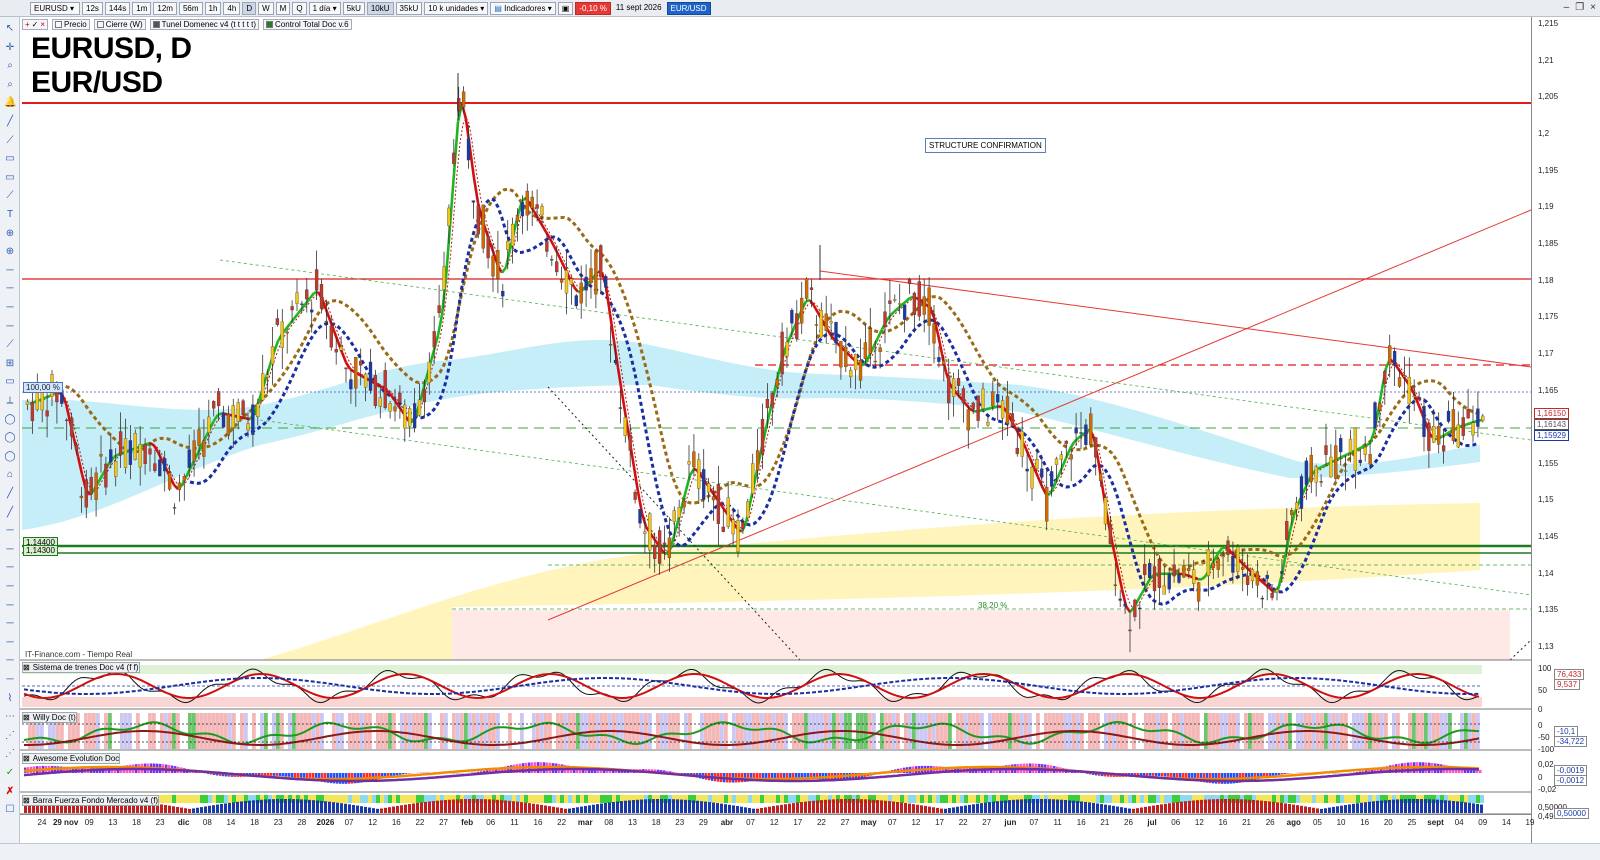  What do you see at coordinates (1548, 170) in the screenshot?
I see `price-tick: 1,195` at bounding box center [1548, 170].